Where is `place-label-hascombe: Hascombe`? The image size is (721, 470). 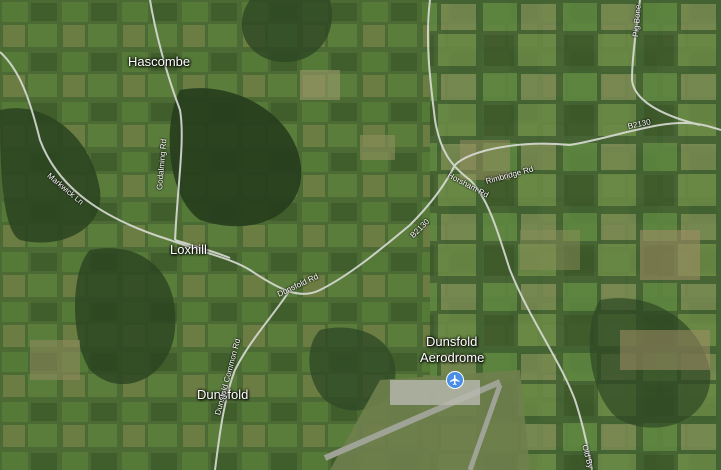 place-label-hascombe: Hascombe is located at coordinates (159, 61).